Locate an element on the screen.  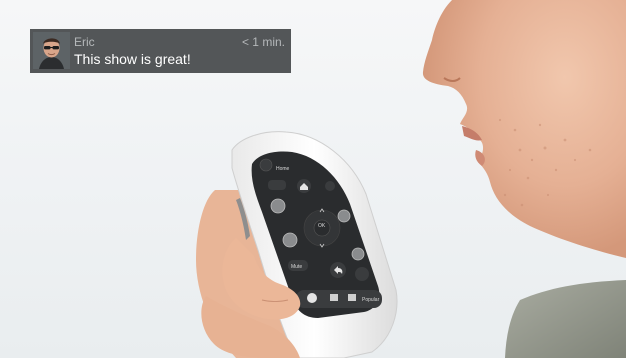
home-label: Home is located at coordinates (283, 169).